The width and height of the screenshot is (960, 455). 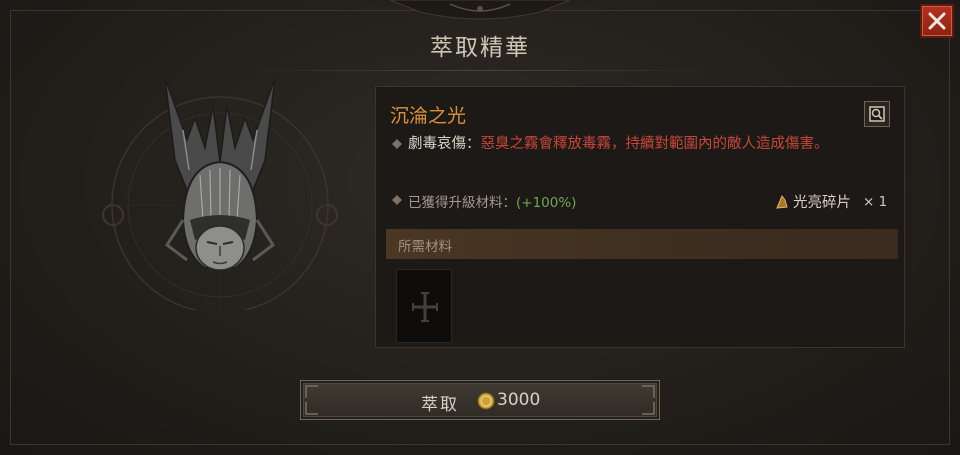 I want to click on close-button, so click(x=937, y=21).